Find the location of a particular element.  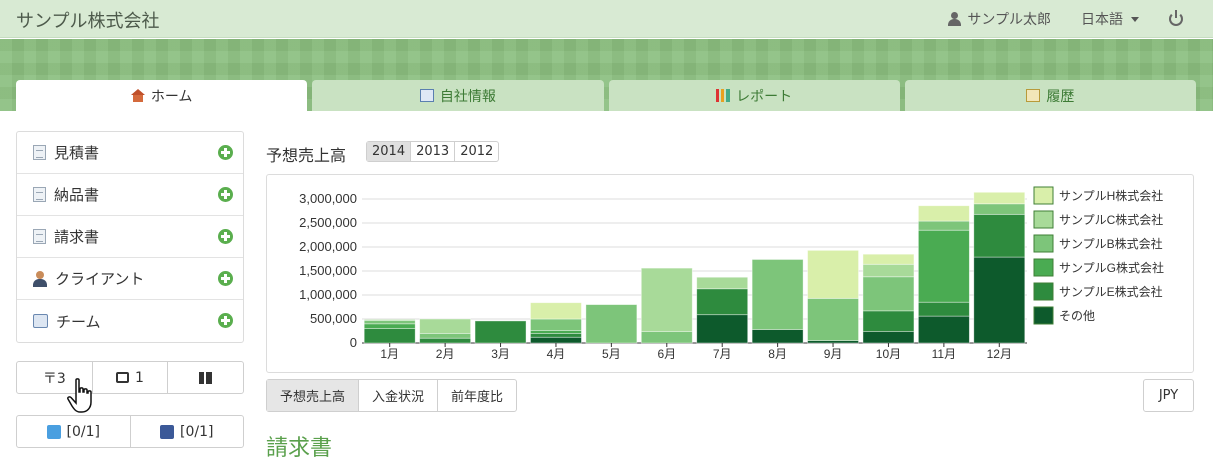

x-tick-label: 12月 is located at coordinates (999, 354).